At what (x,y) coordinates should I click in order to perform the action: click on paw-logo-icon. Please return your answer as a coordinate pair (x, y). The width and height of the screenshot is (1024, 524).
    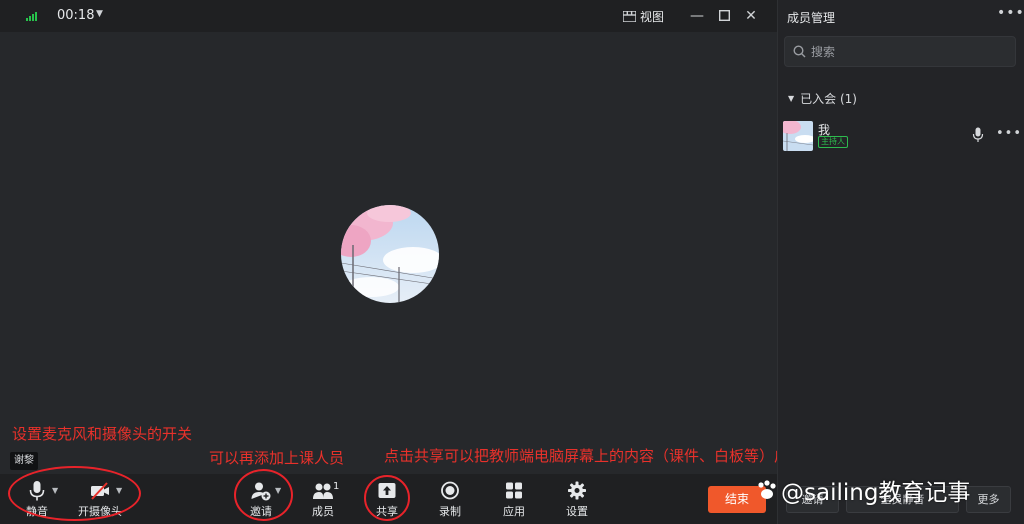
    Looking at the image, I should click on (767, 489).